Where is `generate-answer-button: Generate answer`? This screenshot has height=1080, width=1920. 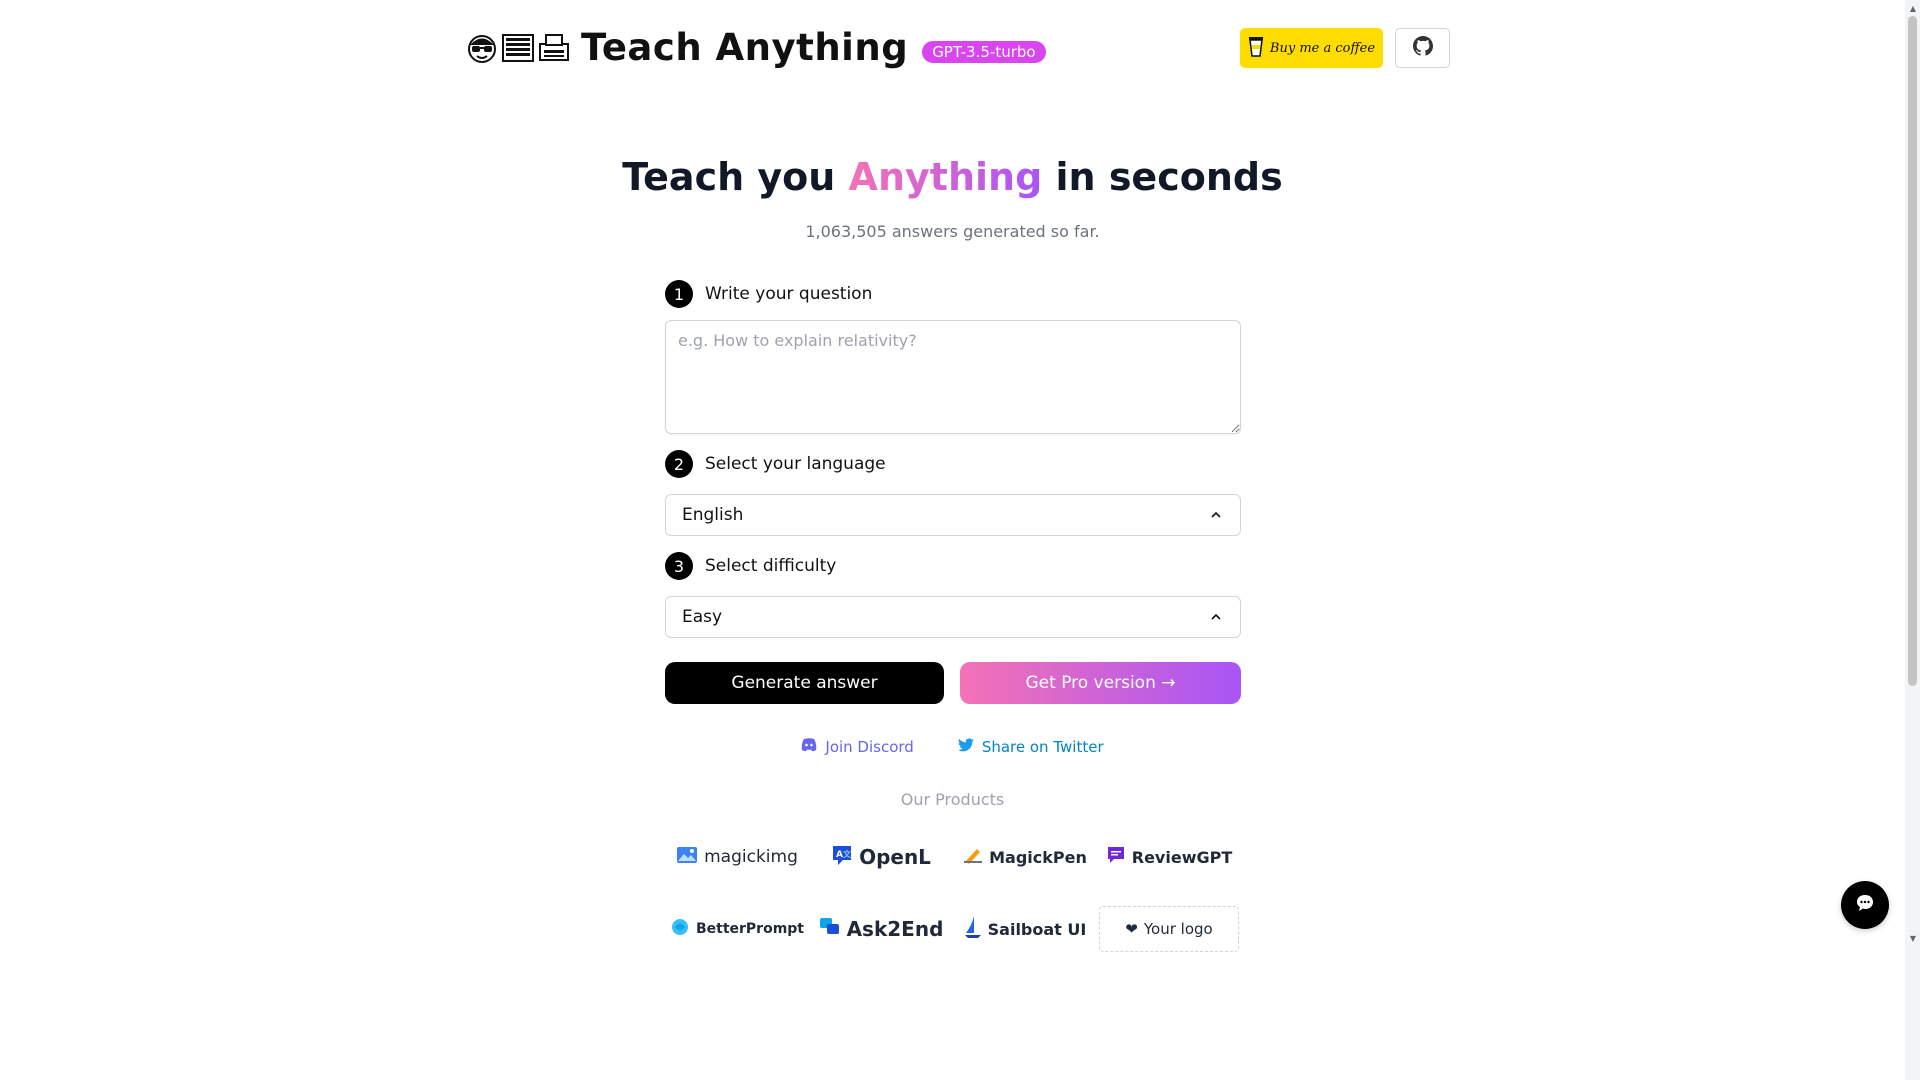 generate-answer-button: Generate answer is located at coordinates (804, 683).